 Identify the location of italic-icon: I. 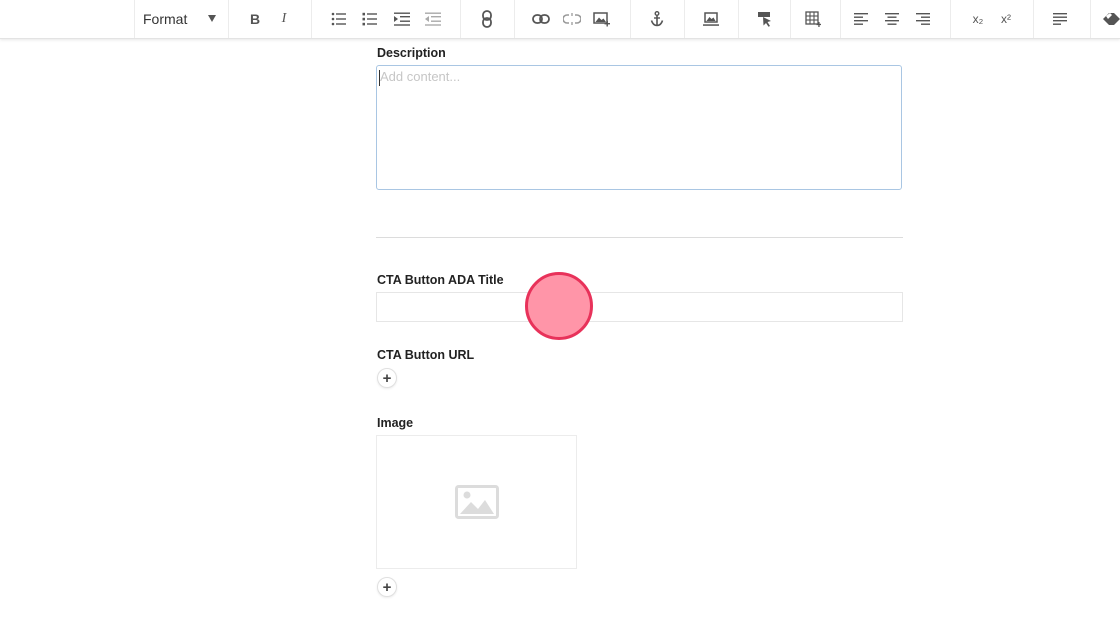
(284, 18).